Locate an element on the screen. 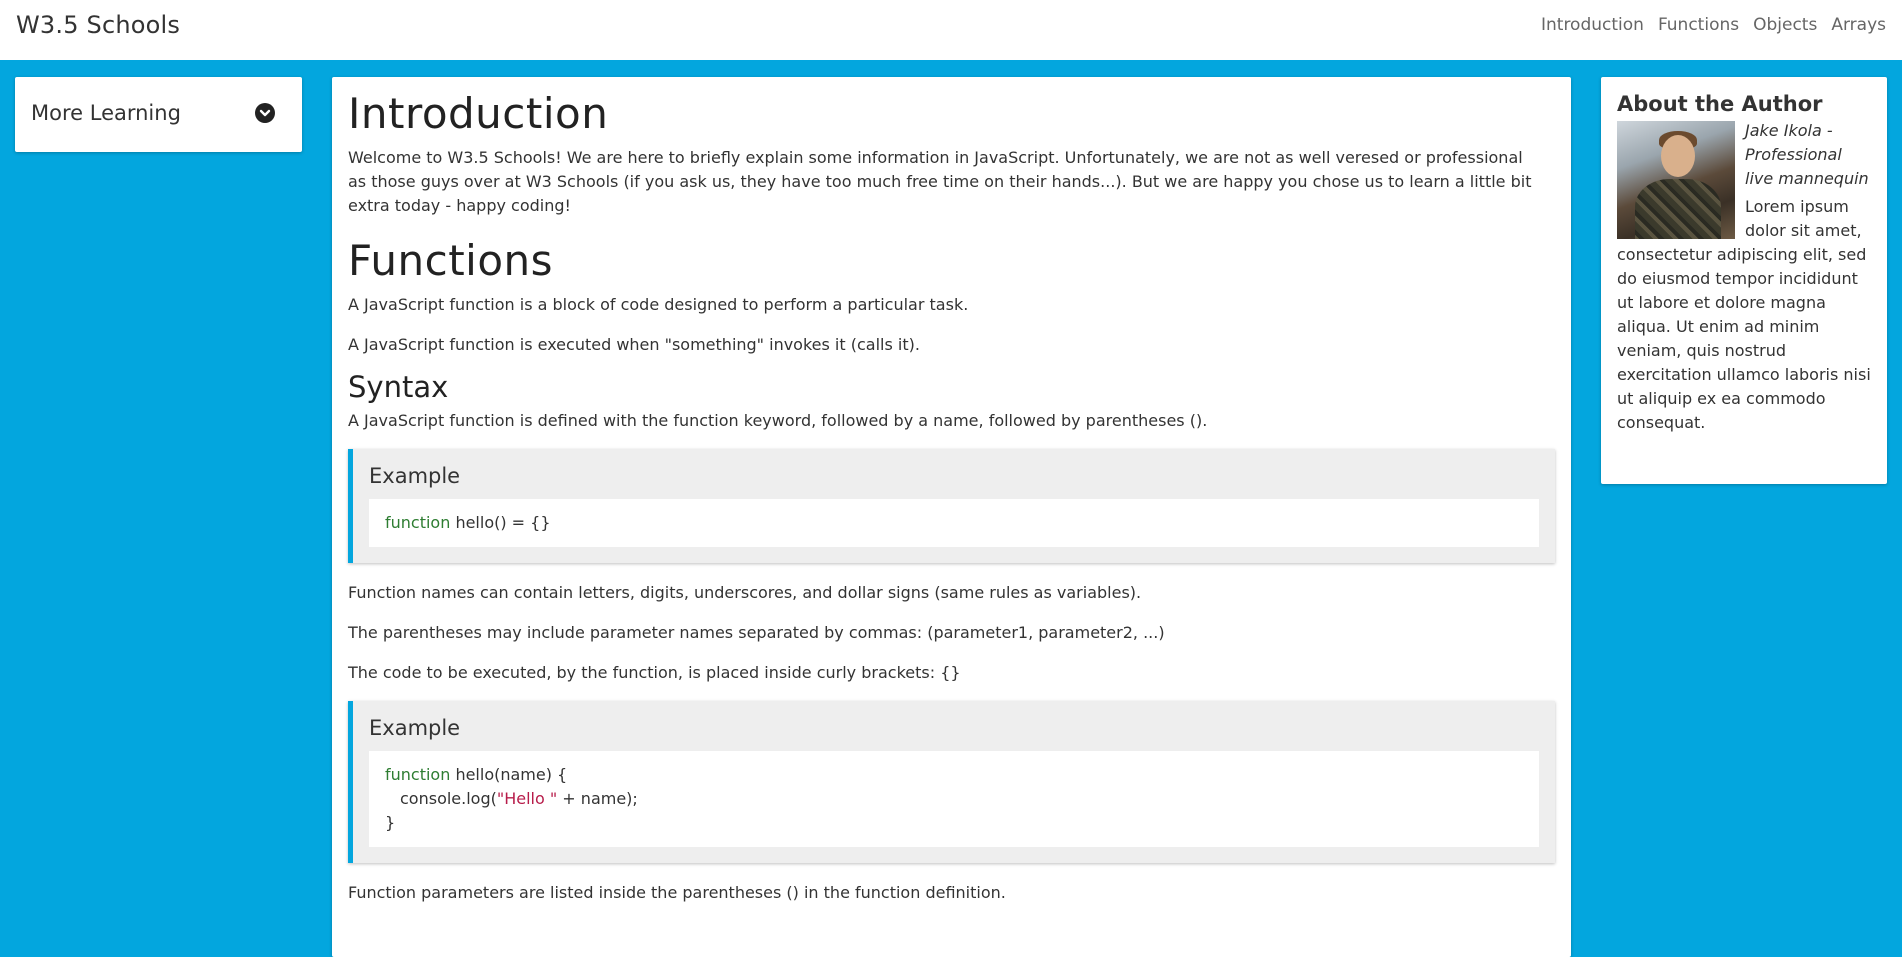  code-line: function hello(name) { is located at coordinates (954, 775).